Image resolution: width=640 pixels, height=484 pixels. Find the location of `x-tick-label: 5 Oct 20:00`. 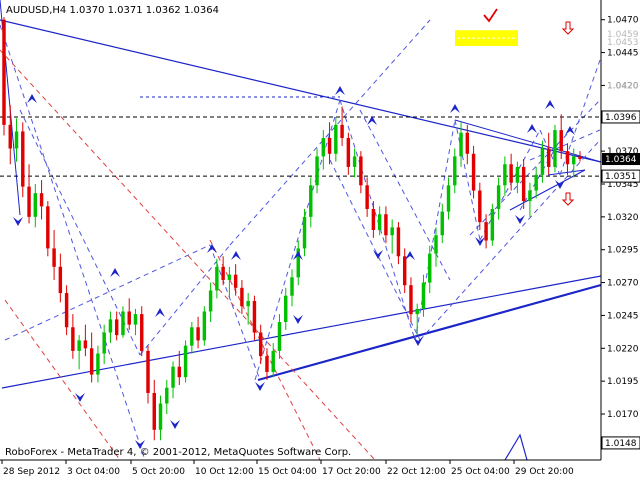

x-tick-label: 5 Oct 20:00 is located at coordinates (158, 472).